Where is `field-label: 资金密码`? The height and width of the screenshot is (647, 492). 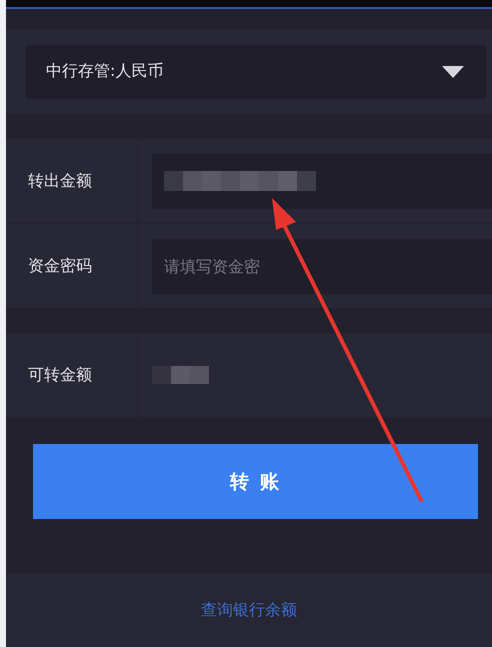 field-label: 资金密码 is located at coordinates (60, 266).